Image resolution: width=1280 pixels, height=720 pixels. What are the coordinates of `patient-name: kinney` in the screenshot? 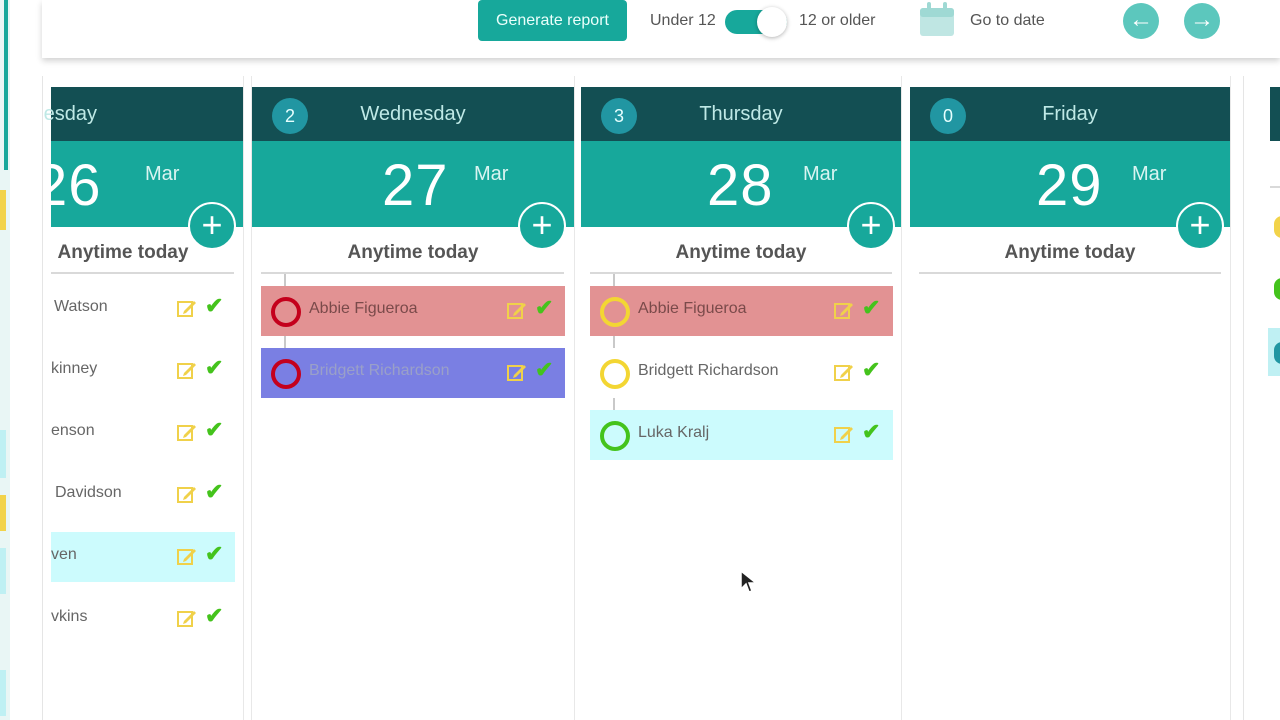 It's located at (74, 368).